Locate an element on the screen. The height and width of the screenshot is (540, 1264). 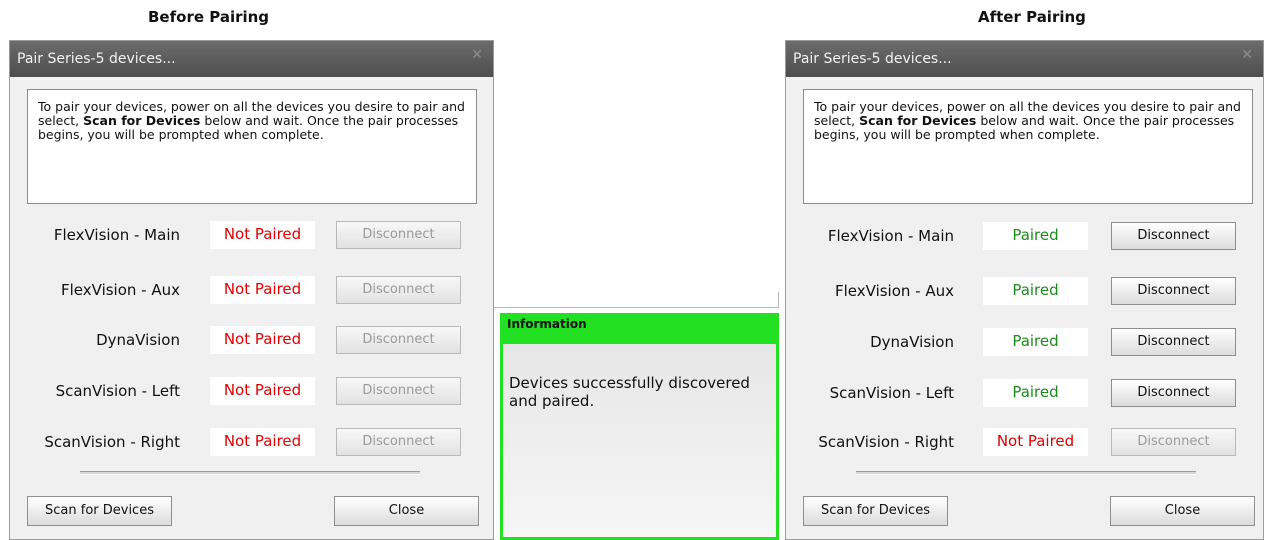
device-row: FlexVision - Main Not Paired Disconnect is located at coordinates (251, 236).